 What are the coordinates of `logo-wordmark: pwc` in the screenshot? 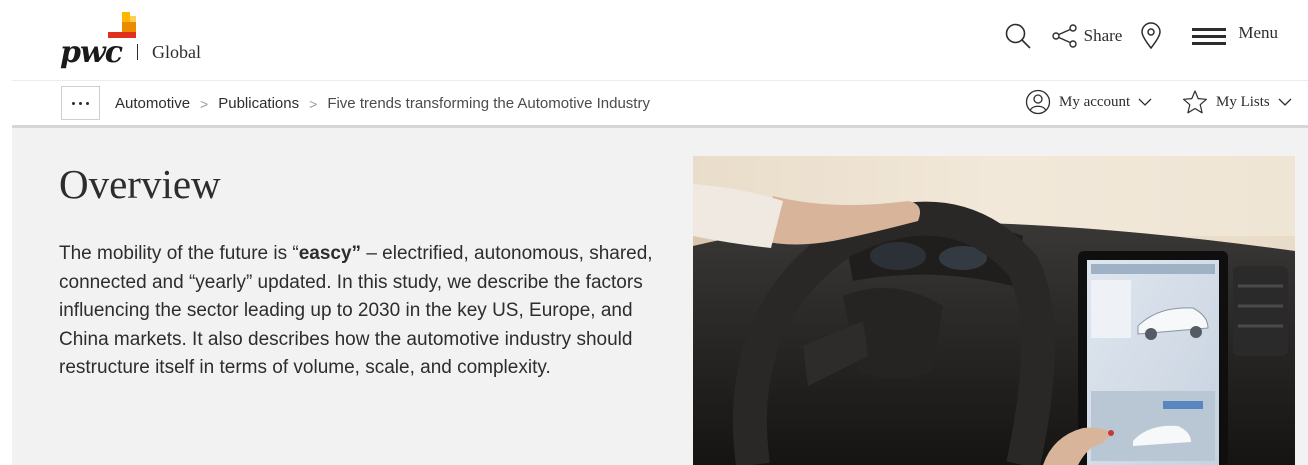 It's located at (91, 52).